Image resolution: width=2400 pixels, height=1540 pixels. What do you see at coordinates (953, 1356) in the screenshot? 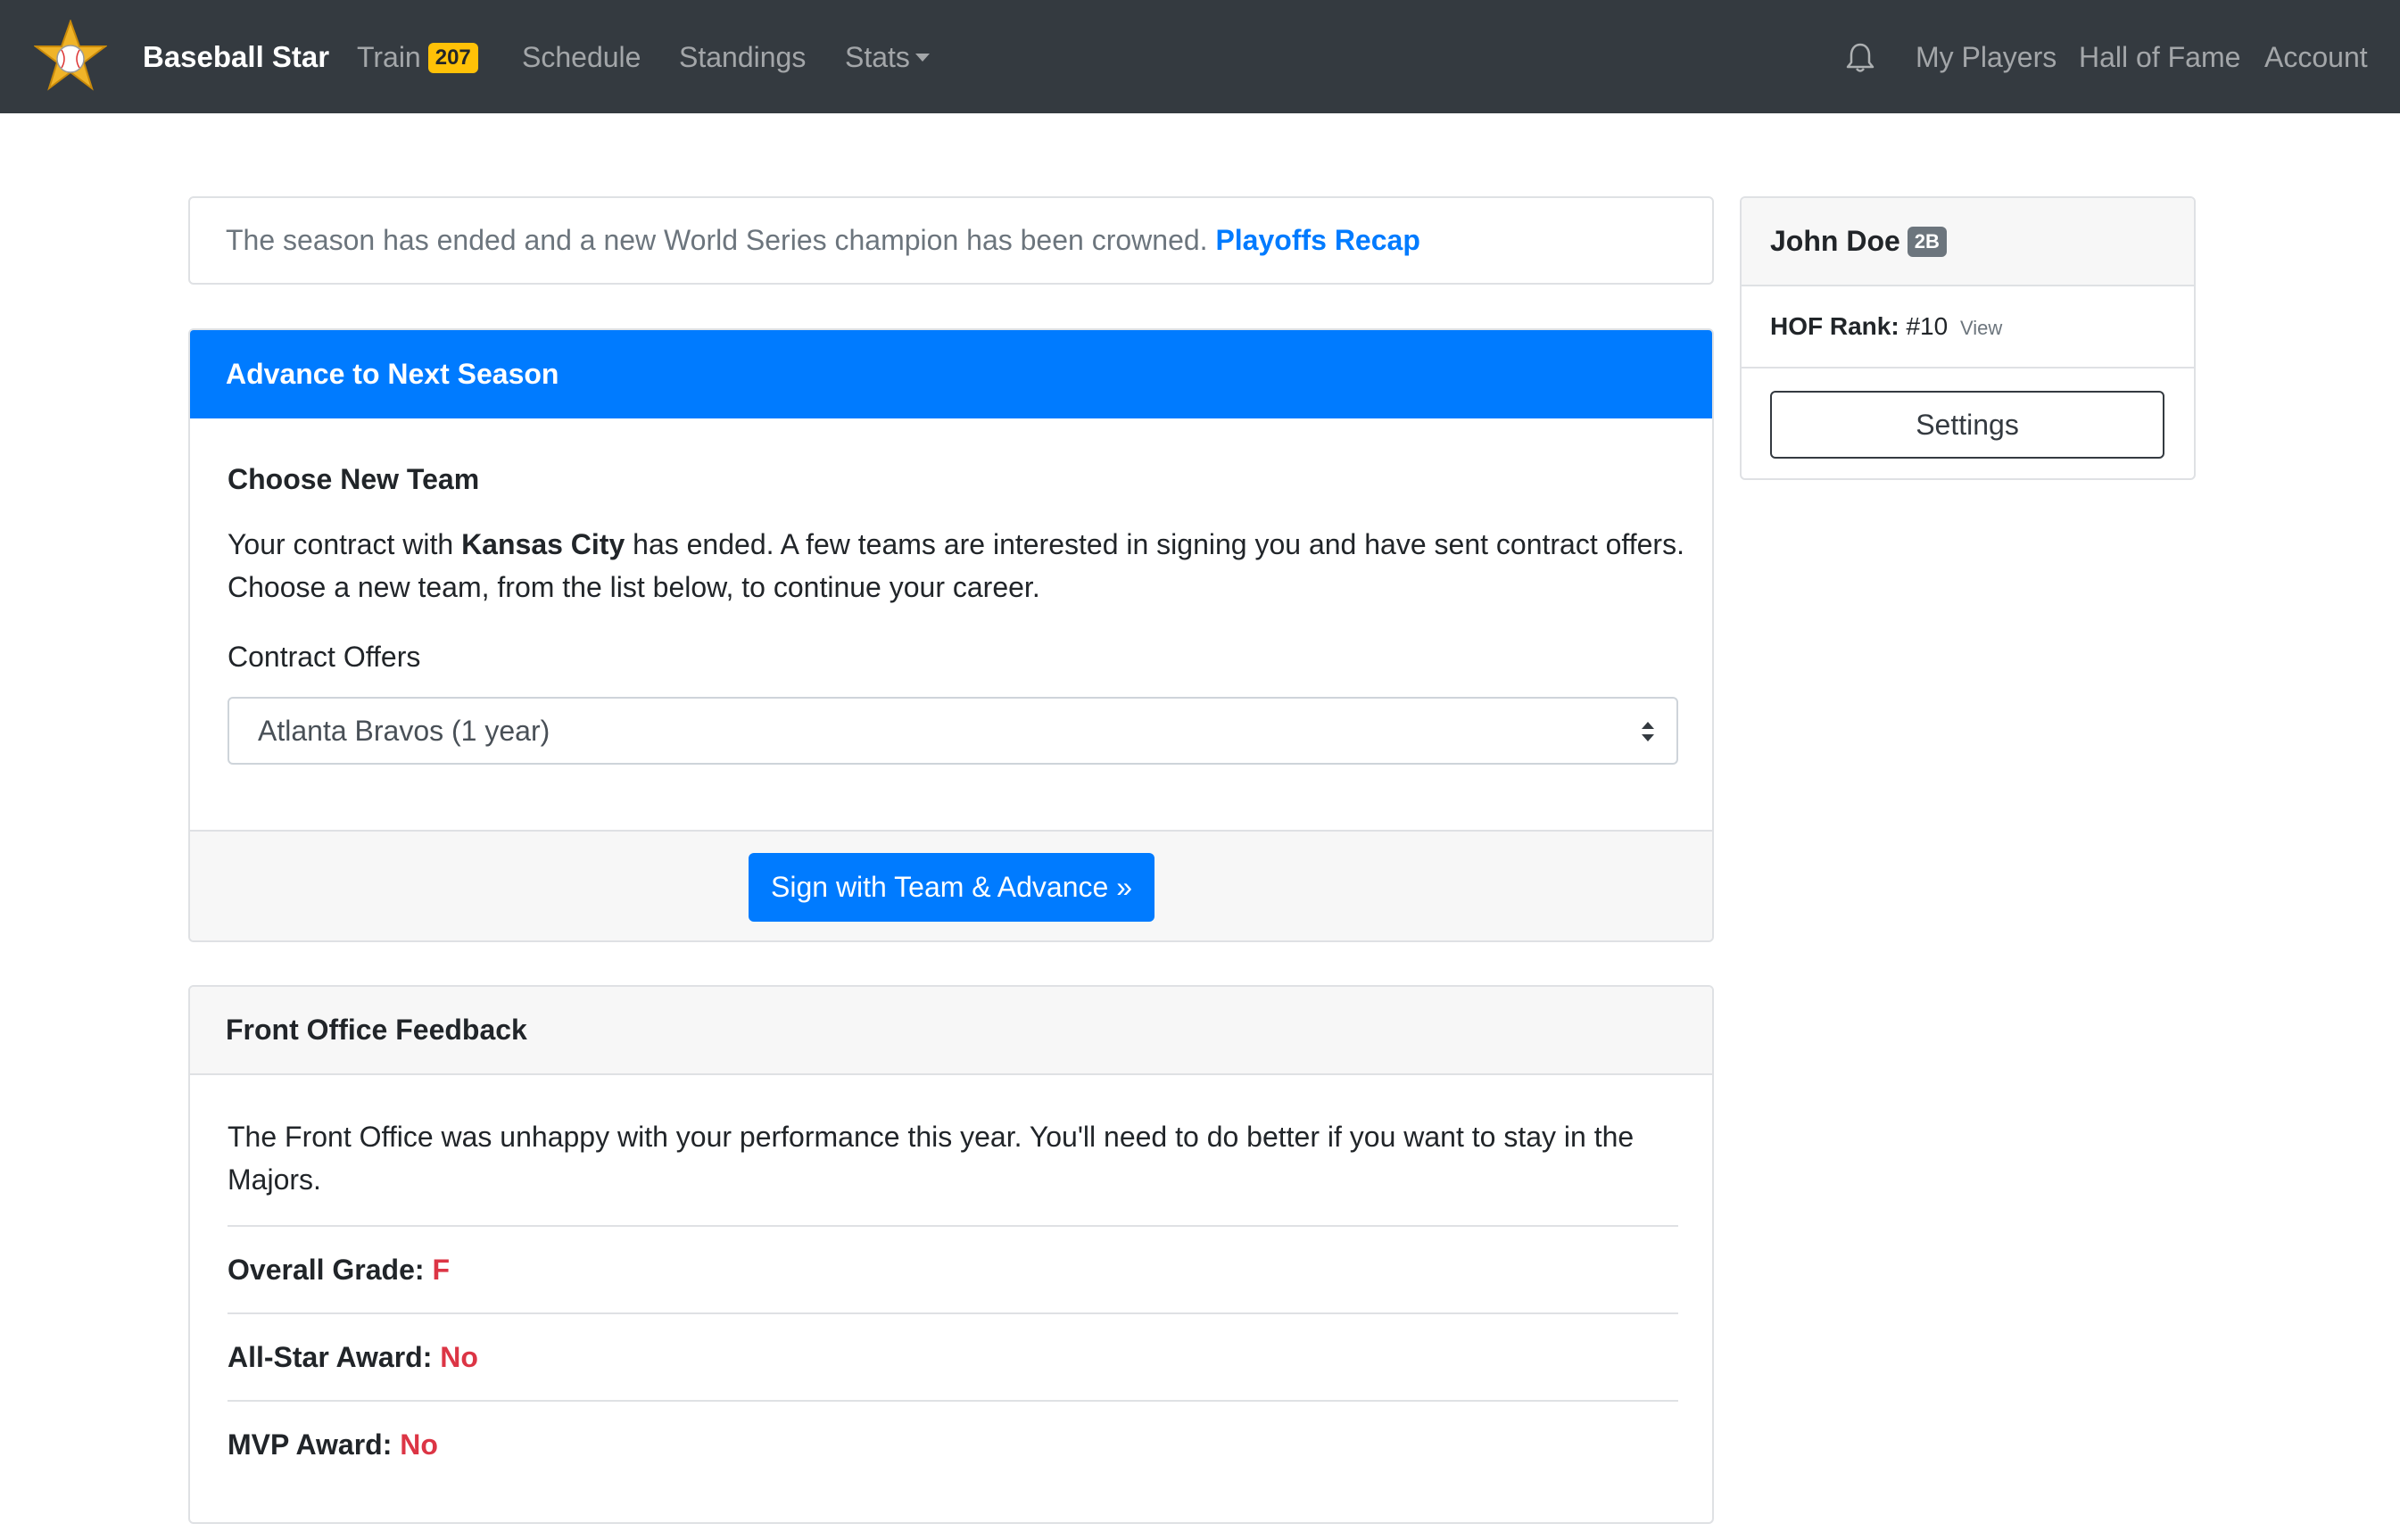
I see `all-star-award-row: All-Star Award: No` at bounding box center [953, 1356].